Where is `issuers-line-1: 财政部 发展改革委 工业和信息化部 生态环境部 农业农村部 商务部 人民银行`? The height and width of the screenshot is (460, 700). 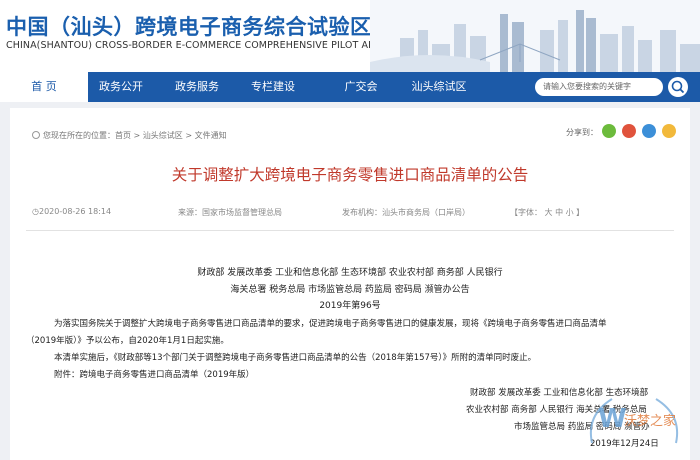
issuers-line-1: 财政部 发展改革委 工业和信息化部 生态环境部 农业农村部 商务部 人民银行 is located at coordinates (350, 273).